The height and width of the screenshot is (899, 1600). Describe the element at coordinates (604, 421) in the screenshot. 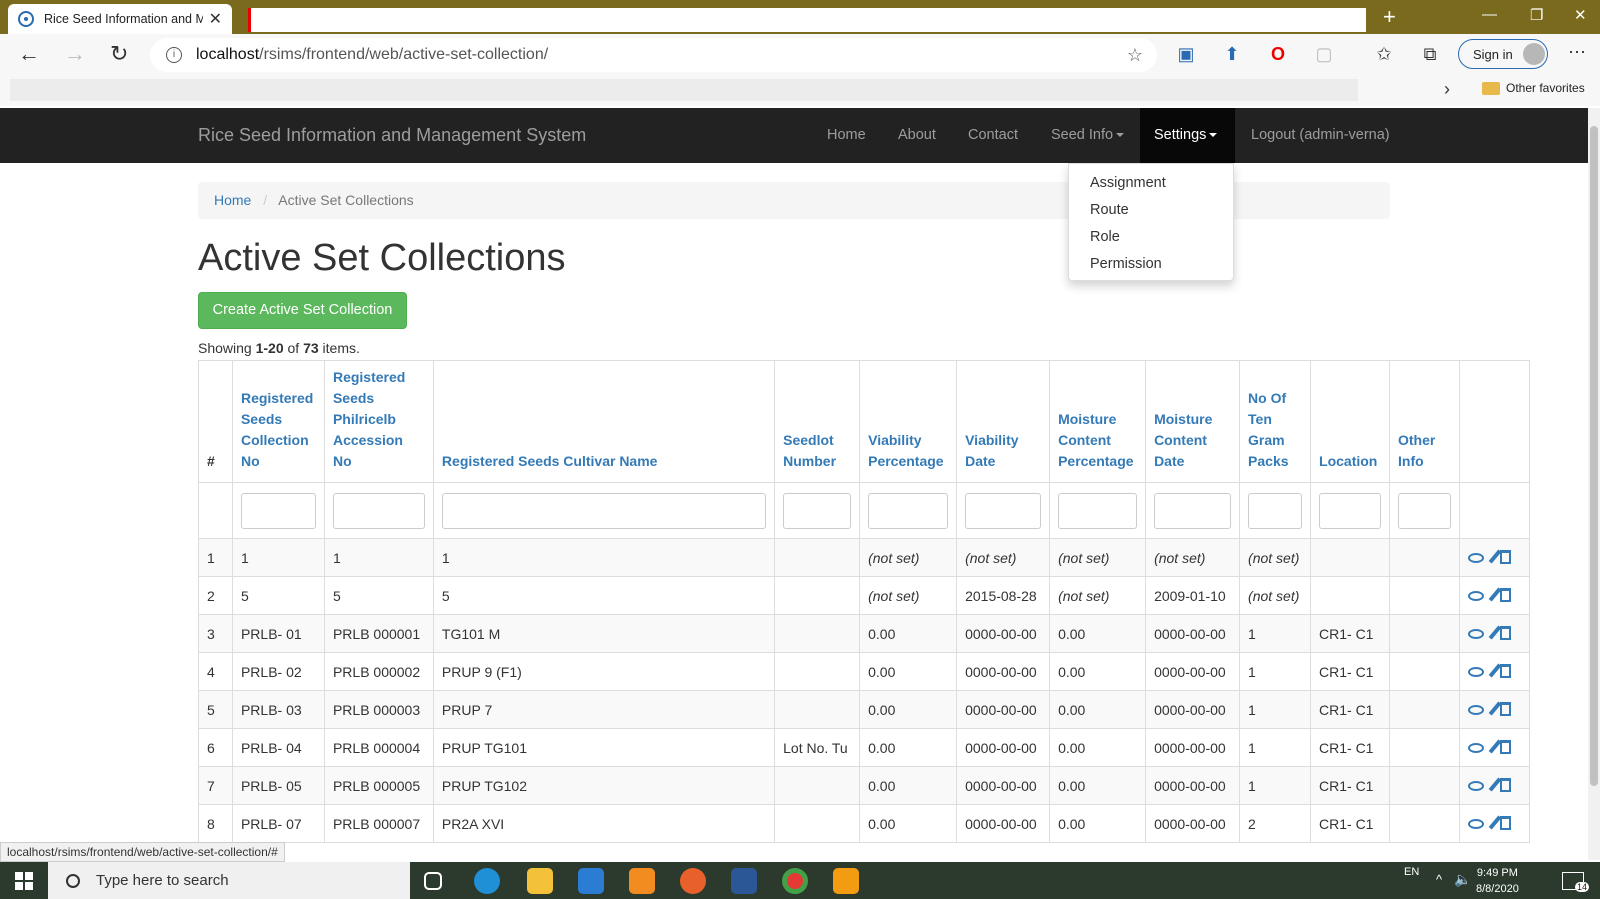

I see `column-header-cultivar-name: Registered Seeds Cultivar Name` at that location.